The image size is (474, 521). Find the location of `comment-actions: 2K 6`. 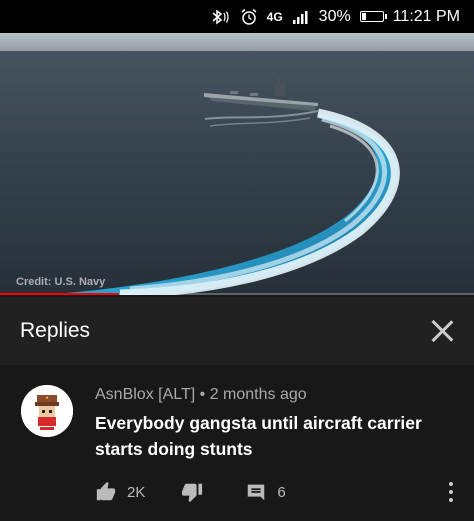

comment-actions: 2K 6 is located at coordinates (190, 492).